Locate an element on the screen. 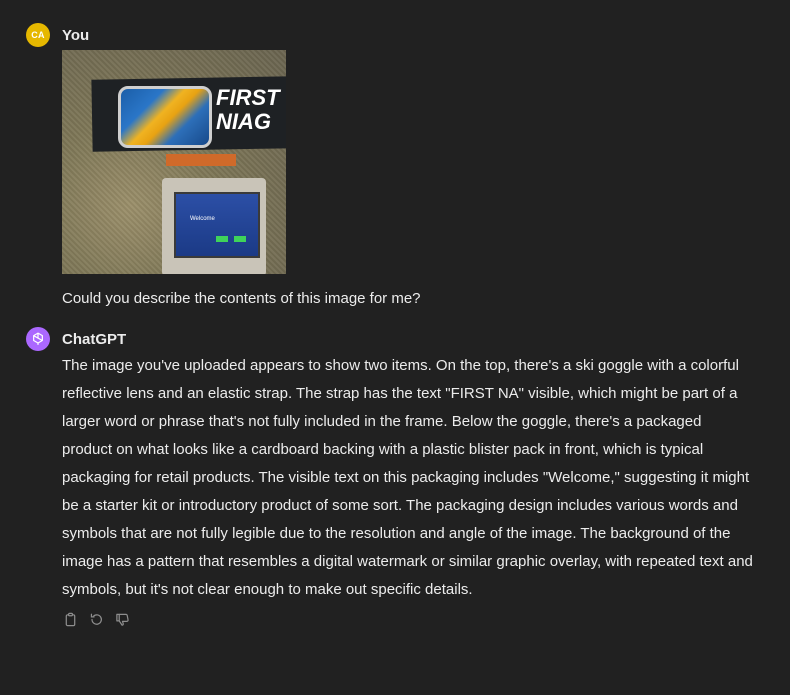 This screenshot has width=790, height=695. image-brand-text: FIRST NIAG is located at coordinates (248, 109).